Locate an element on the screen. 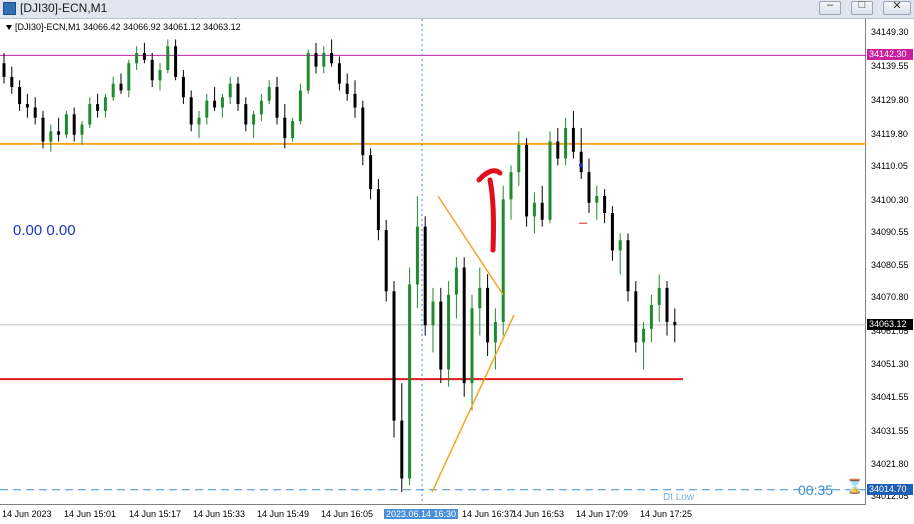 This screenshot has width=914, height=524. price-axis-label: 34021.80 is located at coordinates (890, 464).